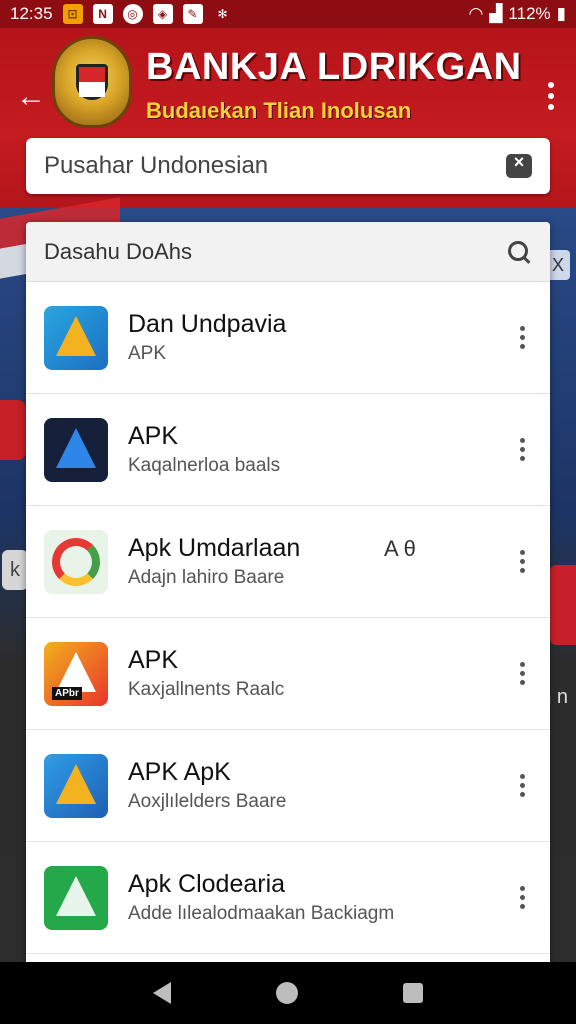  I want to click on nav-home-icon, so click(286, 993).